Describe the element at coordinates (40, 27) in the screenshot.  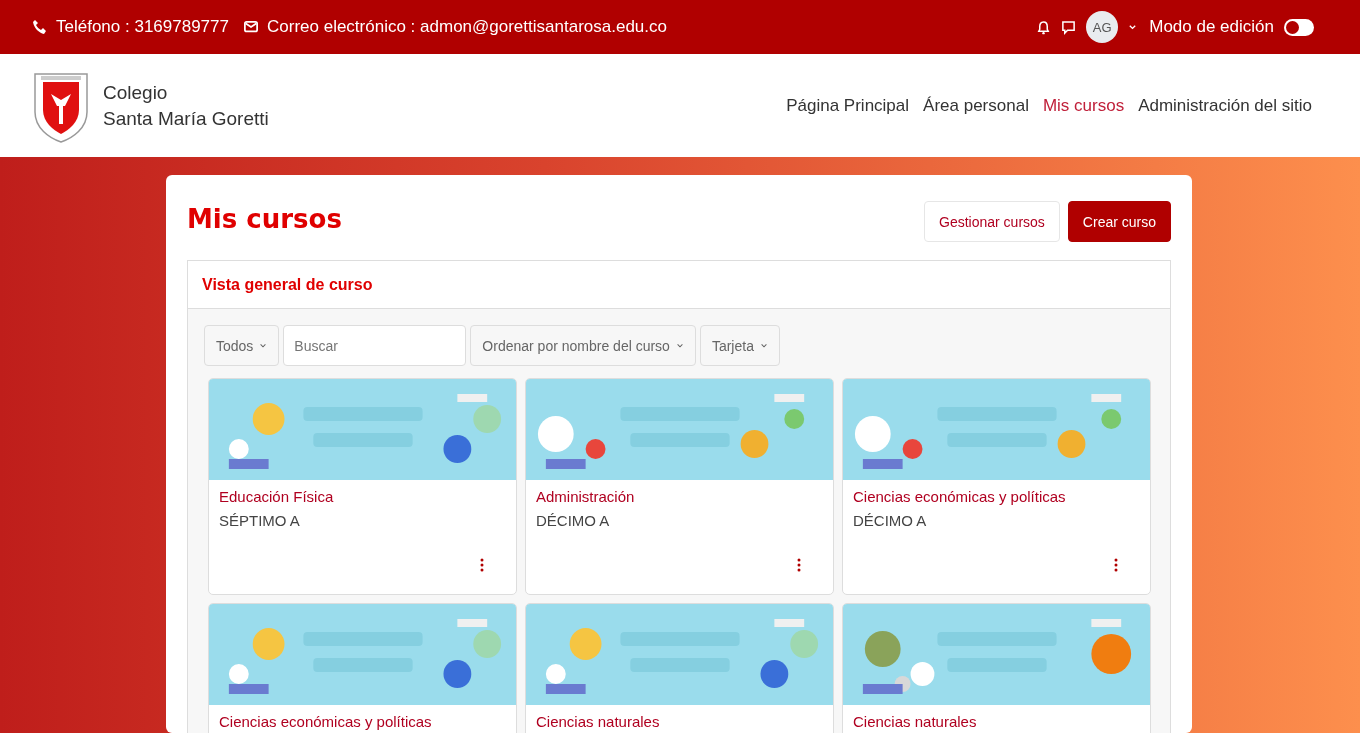
I see `phone-icon` at that location.